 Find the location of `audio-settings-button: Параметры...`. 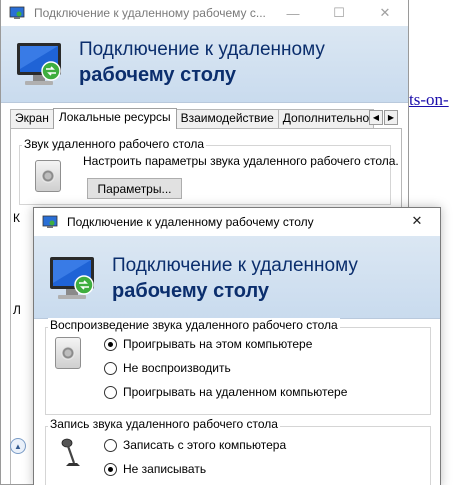

audio-settings-button: Параметры... is located at coordinates (134, 188).